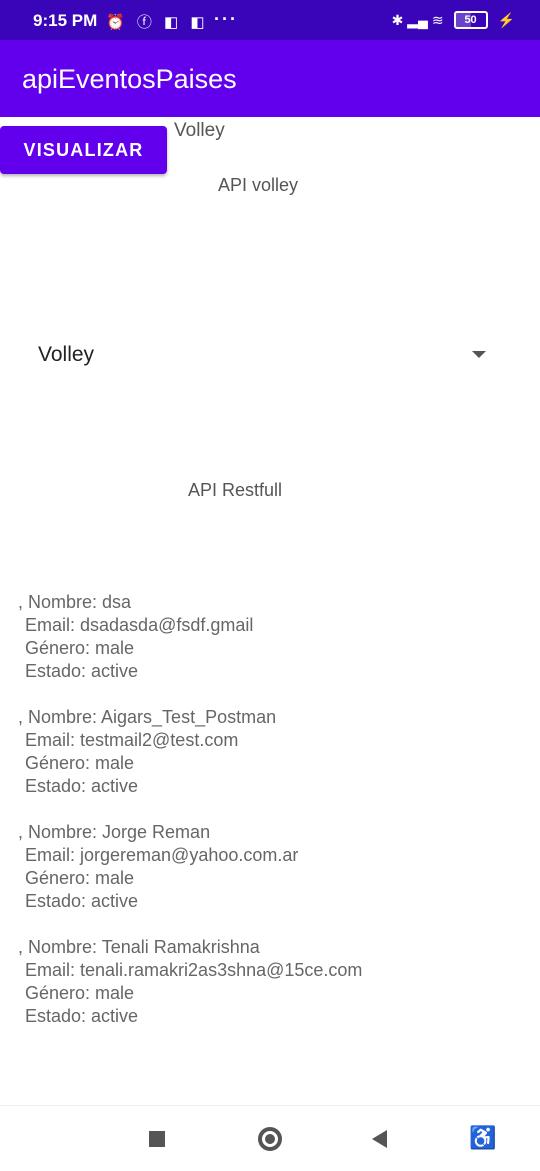 Image resolution: width=540 pixels, height=1171 pixels. Describe the element at coordinates (235, 490) in the screenshot. I see `api-restfull-label: API Restfull` at that location.